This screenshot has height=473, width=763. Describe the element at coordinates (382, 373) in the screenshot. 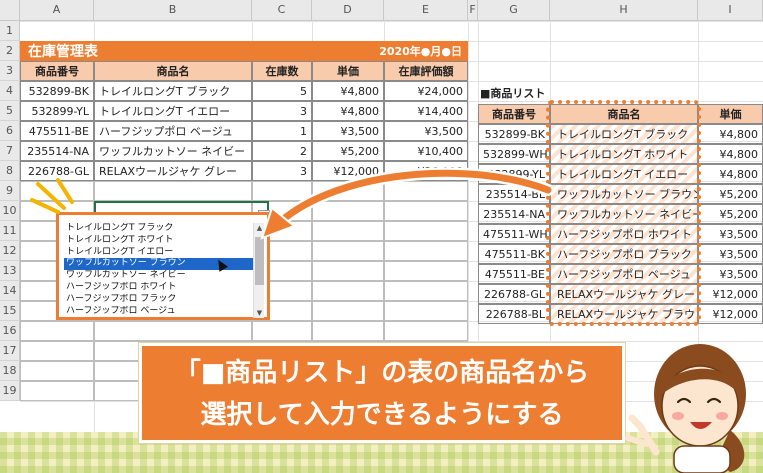

I see `caption-line-1: 「■商品リスト」の表の商品名から` at that location.